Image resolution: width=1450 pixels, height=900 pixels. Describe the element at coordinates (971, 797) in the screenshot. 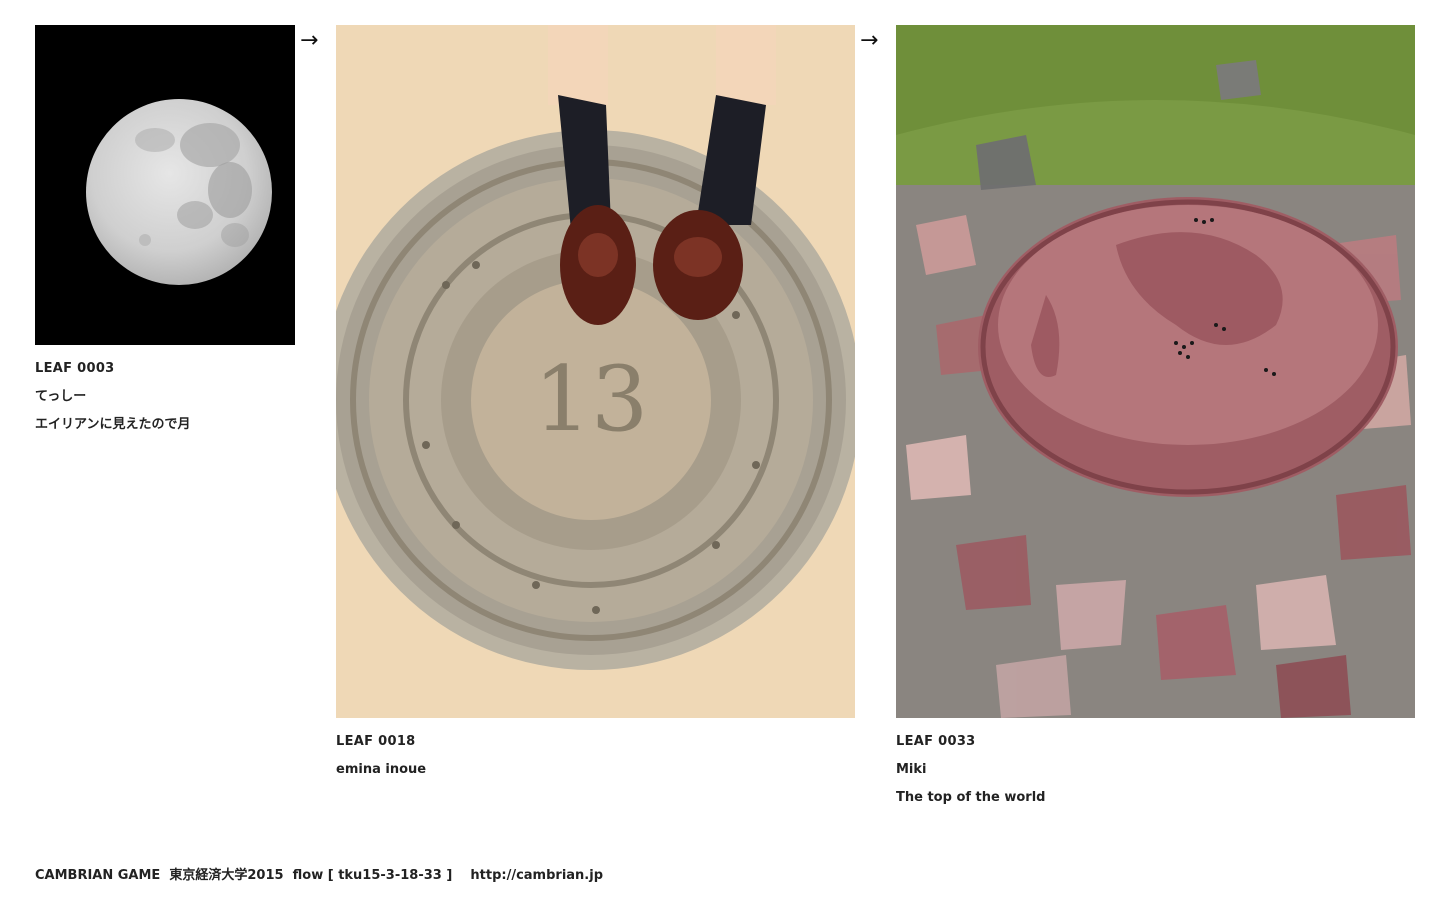

I see `leaf-comment: The top of the world` at that location.